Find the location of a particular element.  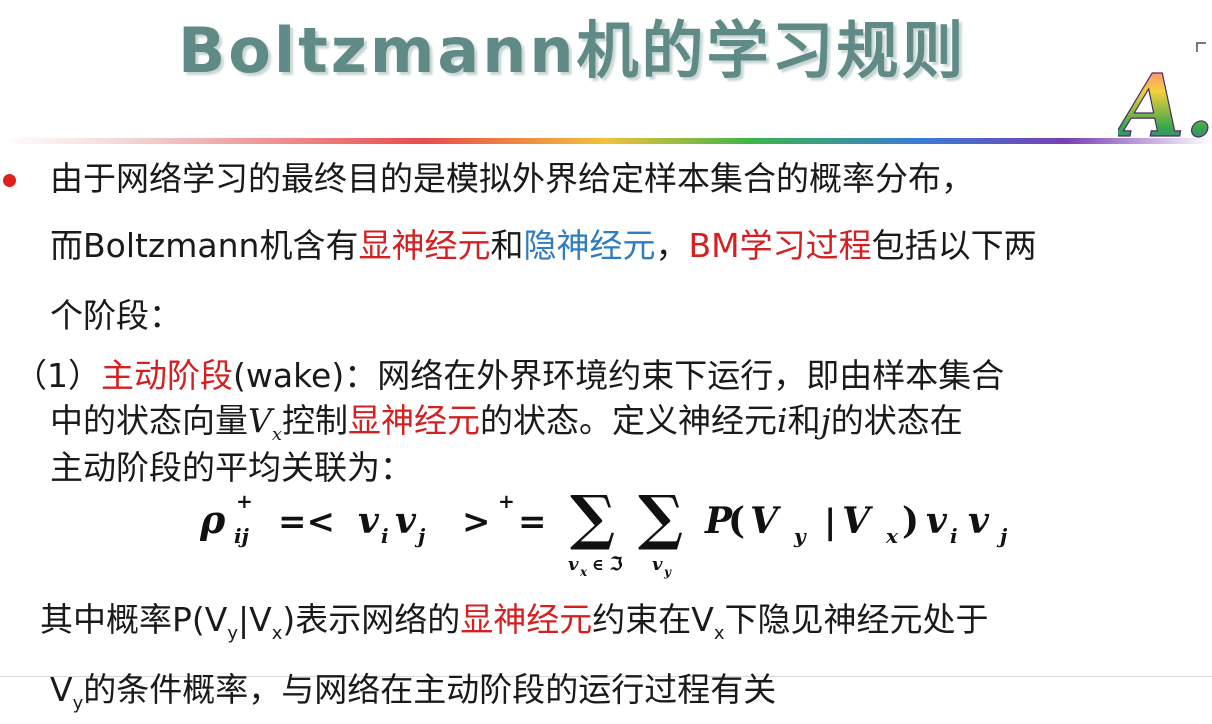

sum-1-x: x is located at coordinates (583, 572).